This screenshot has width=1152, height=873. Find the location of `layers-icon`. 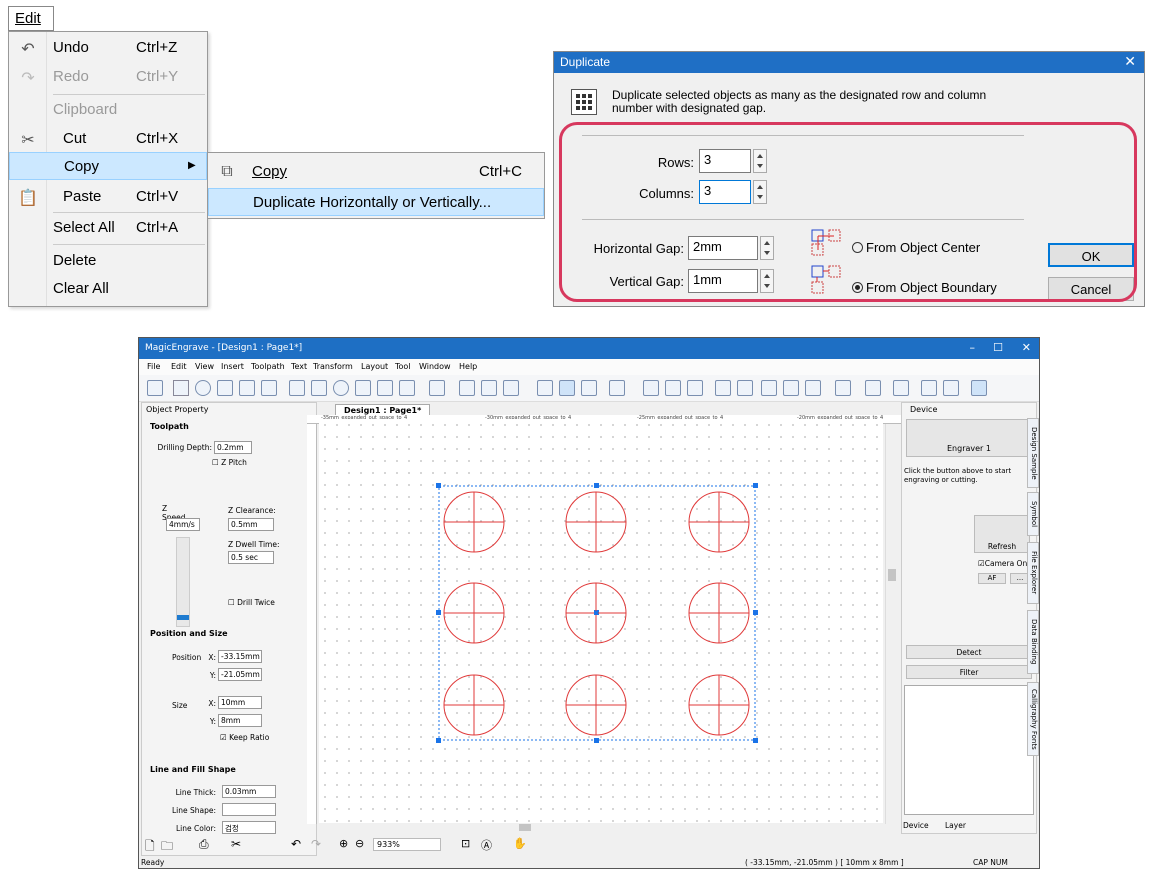

layers-icon is located at coordinates (951, 388).